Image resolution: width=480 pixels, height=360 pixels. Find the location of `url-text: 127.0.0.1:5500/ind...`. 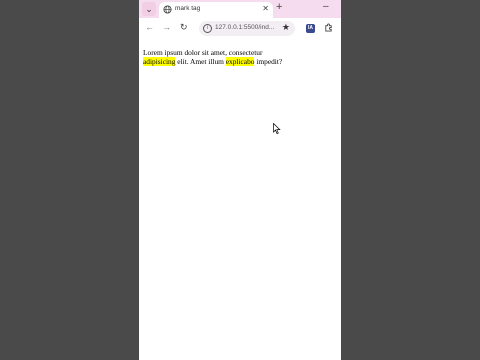

url-text: 127.0.0.1:5500/ind... is located at coordinates (244, 27).